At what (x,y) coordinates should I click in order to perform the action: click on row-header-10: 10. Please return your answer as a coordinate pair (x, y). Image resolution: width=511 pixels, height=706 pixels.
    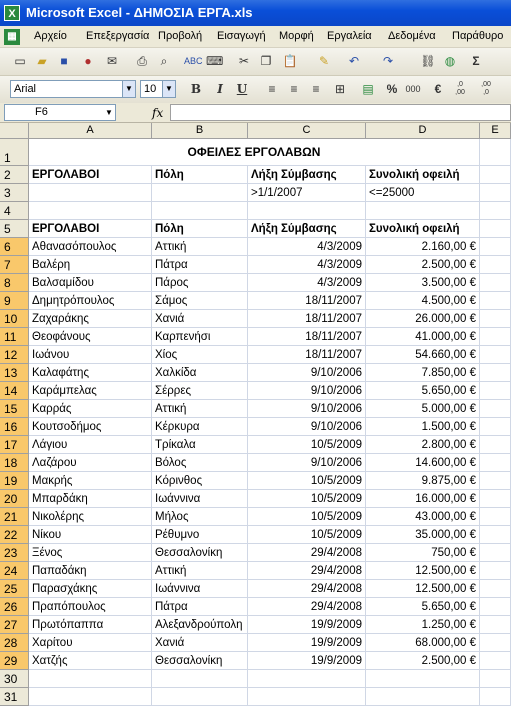
    Looking at the image, I should click on (14, 319).